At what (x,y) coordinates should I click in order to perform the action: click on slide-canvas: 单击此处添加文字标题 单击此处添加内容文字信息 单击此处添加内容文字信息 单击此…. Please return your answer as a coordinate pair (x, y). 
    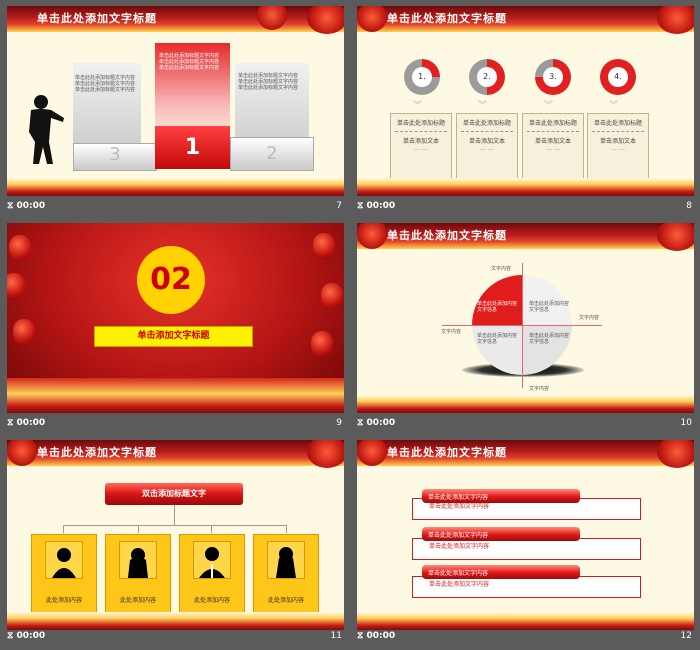
    Looking at the image, I should click on (525, 318).